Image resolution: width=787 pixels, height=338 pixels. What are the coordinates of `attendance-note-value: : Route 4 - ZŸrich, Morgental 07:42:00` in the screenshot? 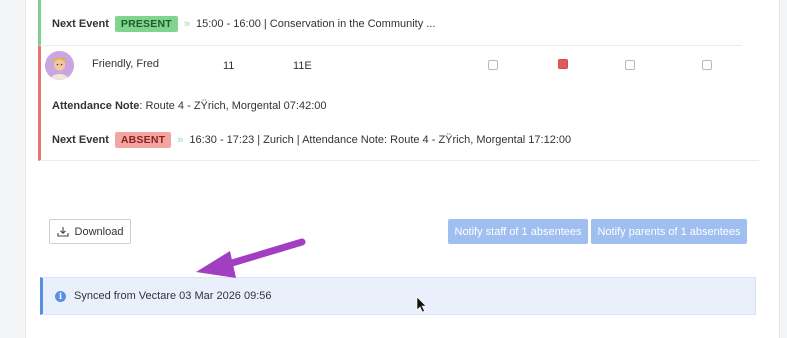 It's located at (233, 106).